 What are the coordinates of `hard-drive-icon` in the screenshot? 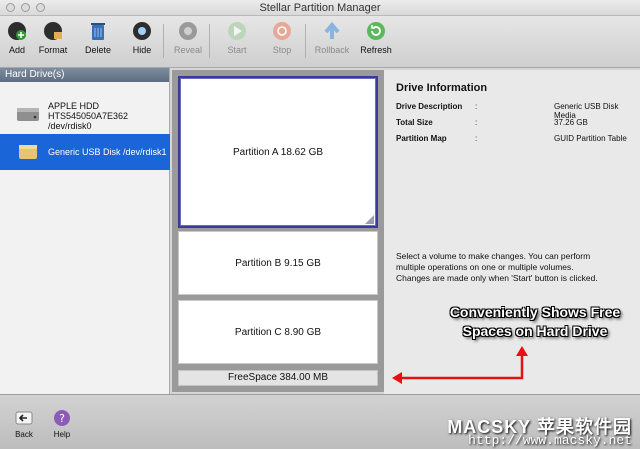 It's located at (28, 114).